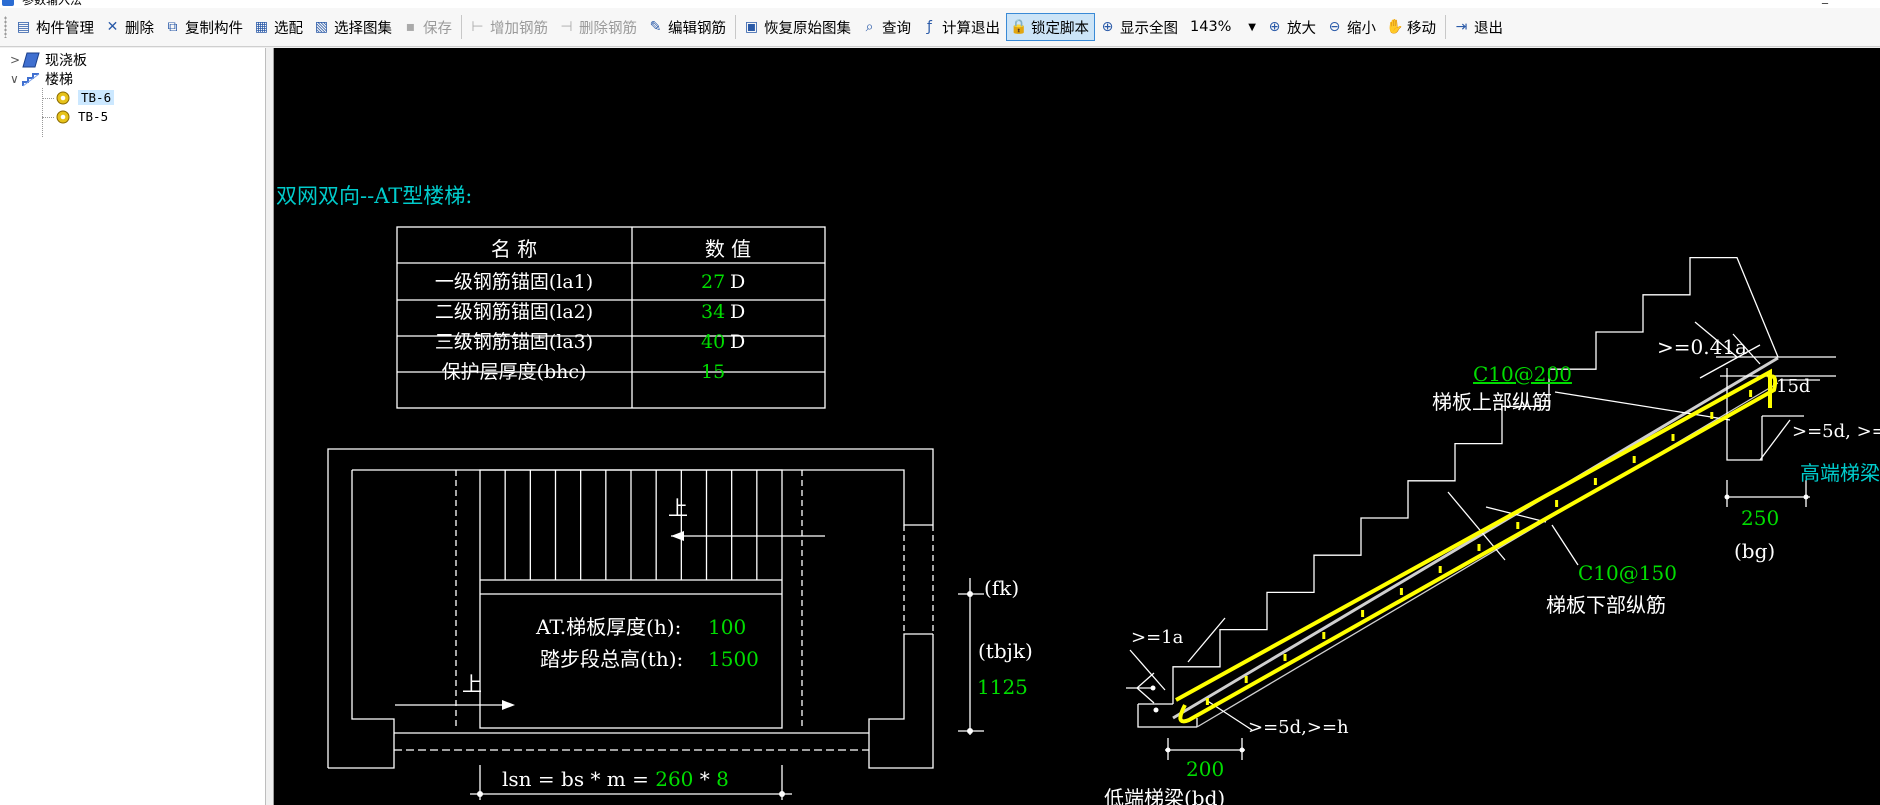 The image size is (1880, 805). Describe the element at coordinates (1002, 687) in the screenshot. I see `tbjk-value: 1125` at that location.